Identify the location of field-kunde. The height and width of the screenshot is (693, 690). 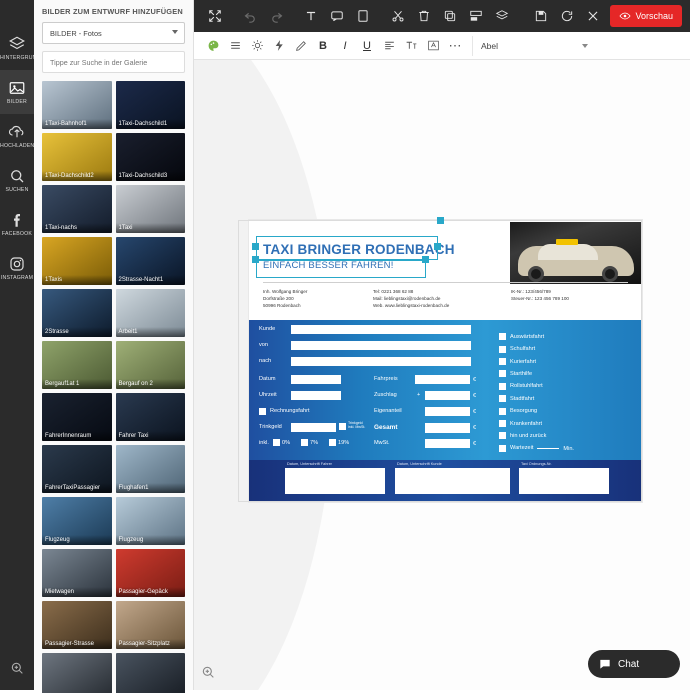
(381, 329).